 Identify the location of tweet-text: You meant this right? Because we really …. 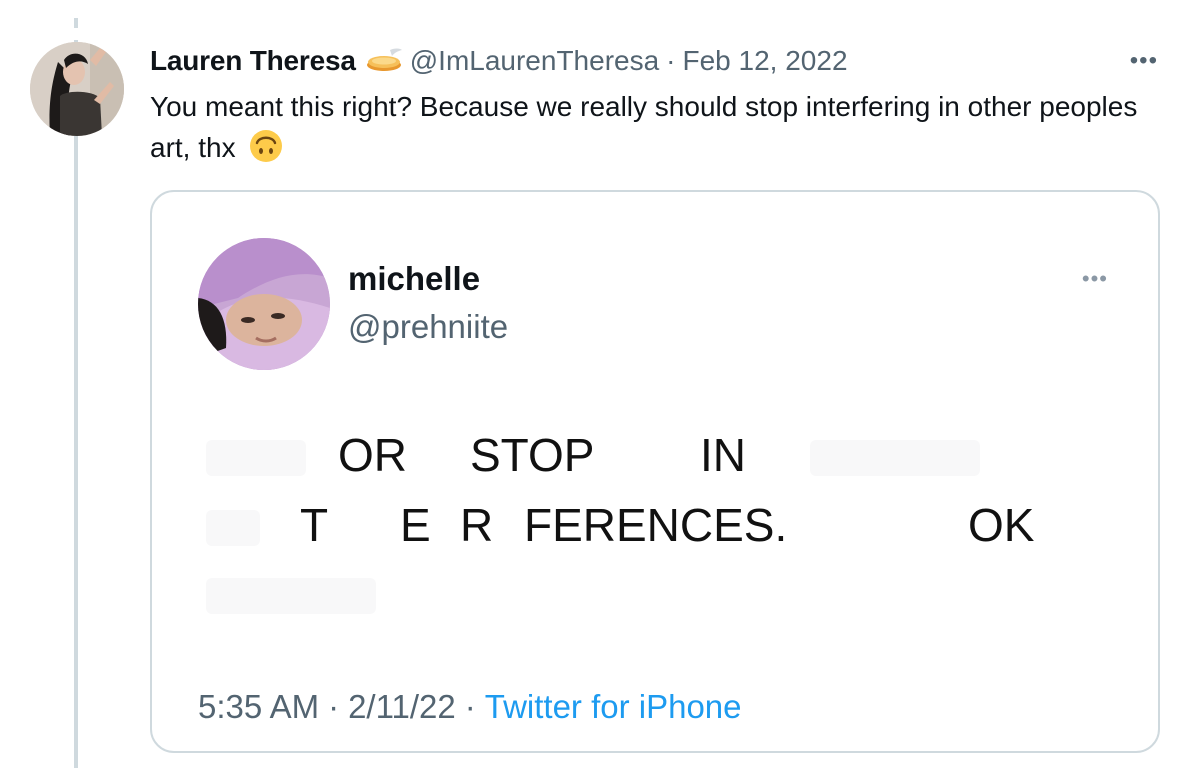
(650, 127).